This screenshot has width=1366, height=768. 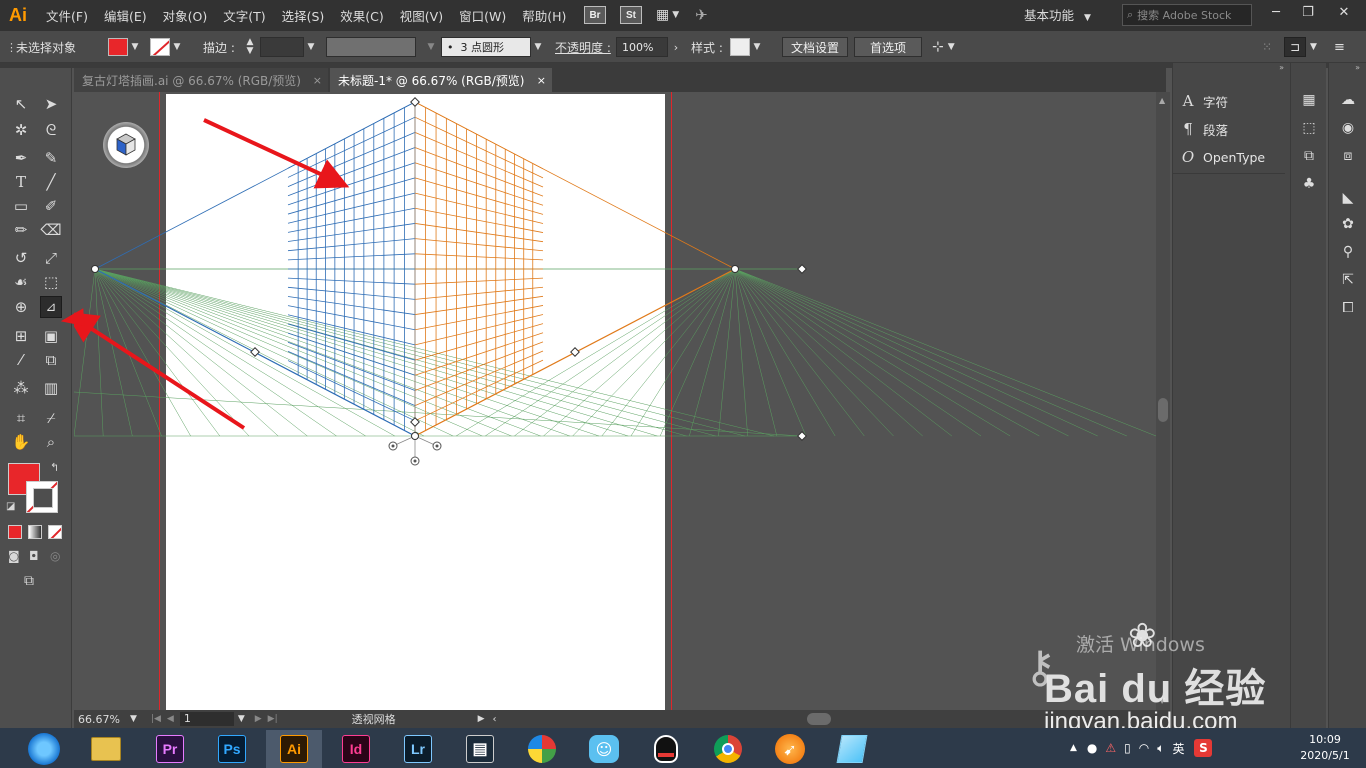 What do you see at coordinates (480, 749) in the screenshot?
I see `taskbar-video-editor: ▤` at bounding box center [480, 749].